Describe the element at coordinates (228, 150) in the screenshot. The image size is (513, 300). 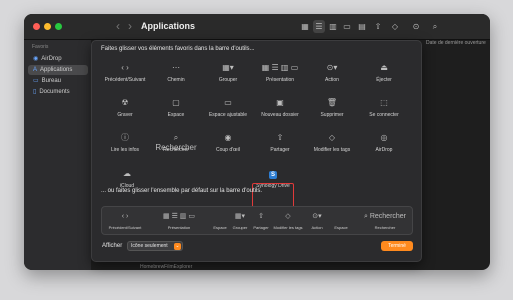
I see `toolbar-item-label: Coup d'œil` at that location.